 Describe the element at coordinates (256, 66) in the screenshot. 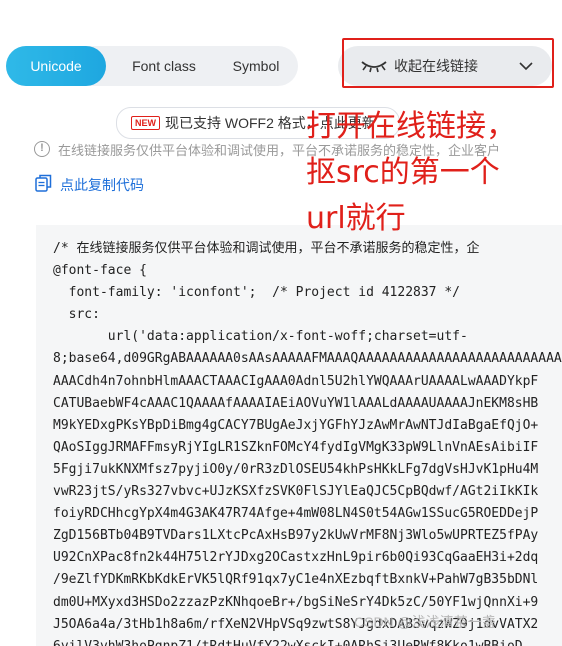

I see `tab-symbol: Symbol` at that location.